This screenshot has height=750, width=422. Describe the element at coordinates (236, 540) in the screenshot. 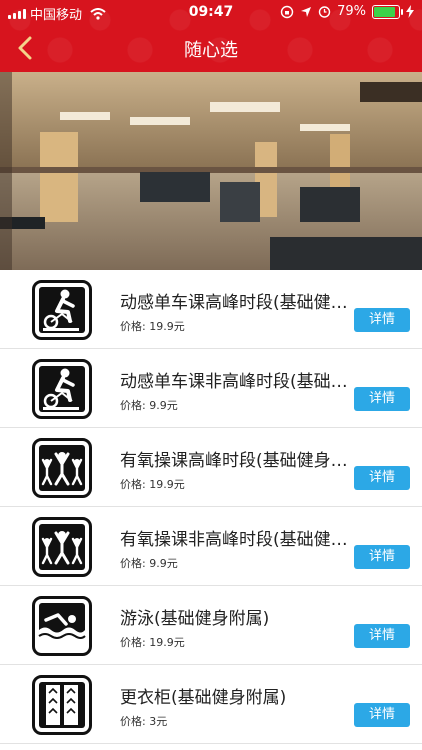

I see `item-name: 有氧操课非高峰时段(基础健身附属)` at that location.